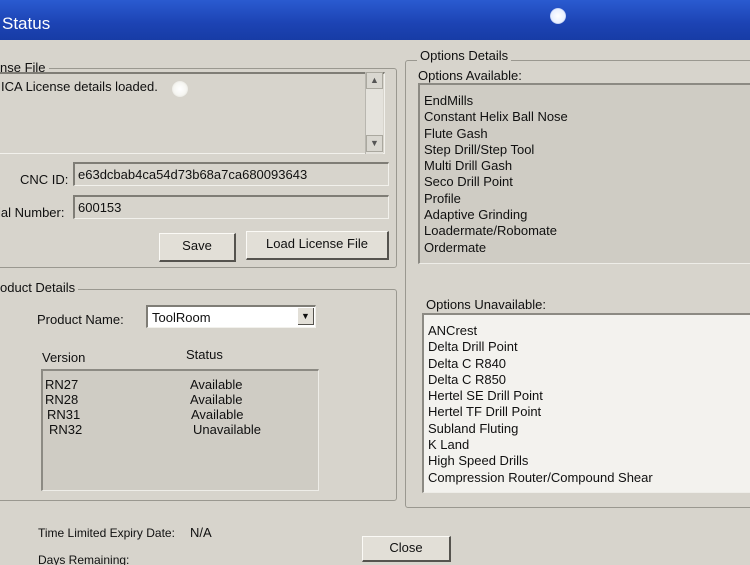 The height and width of the screenshot is (565, 750). Describe the element at coordinates (106, 533) in the screenshot. I see `expiry-date-label: Time Limited Expiry Date:` at that location.